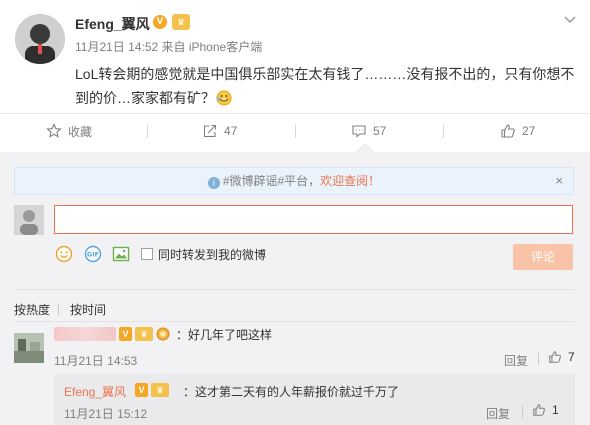 The width and height of the screenshot is (590, 425). Describe the element at coordinates (88, 309) in the screenshot. I see `sort-by-time: 按时间` at that location.